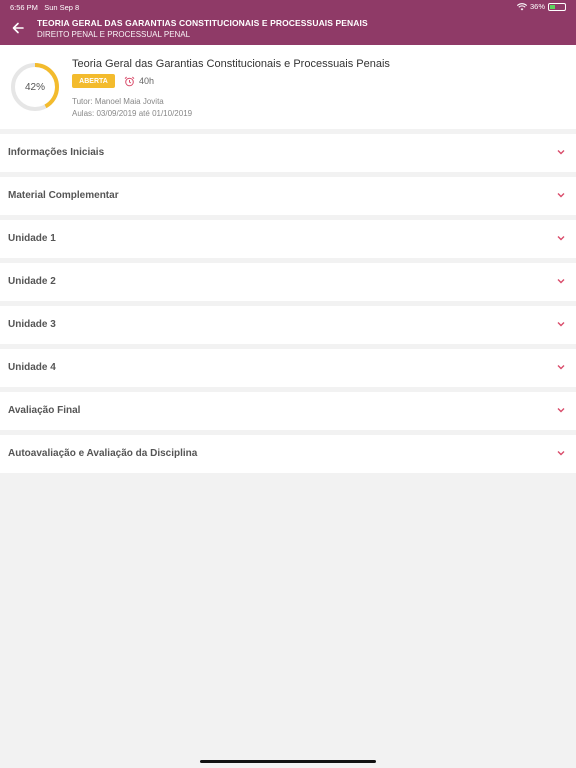 The image size is (576, 768). What do you see at coordinates (32, 367) in the screenshot?
I see `section-label: Unidade 4` at bounding box center [32, 367].